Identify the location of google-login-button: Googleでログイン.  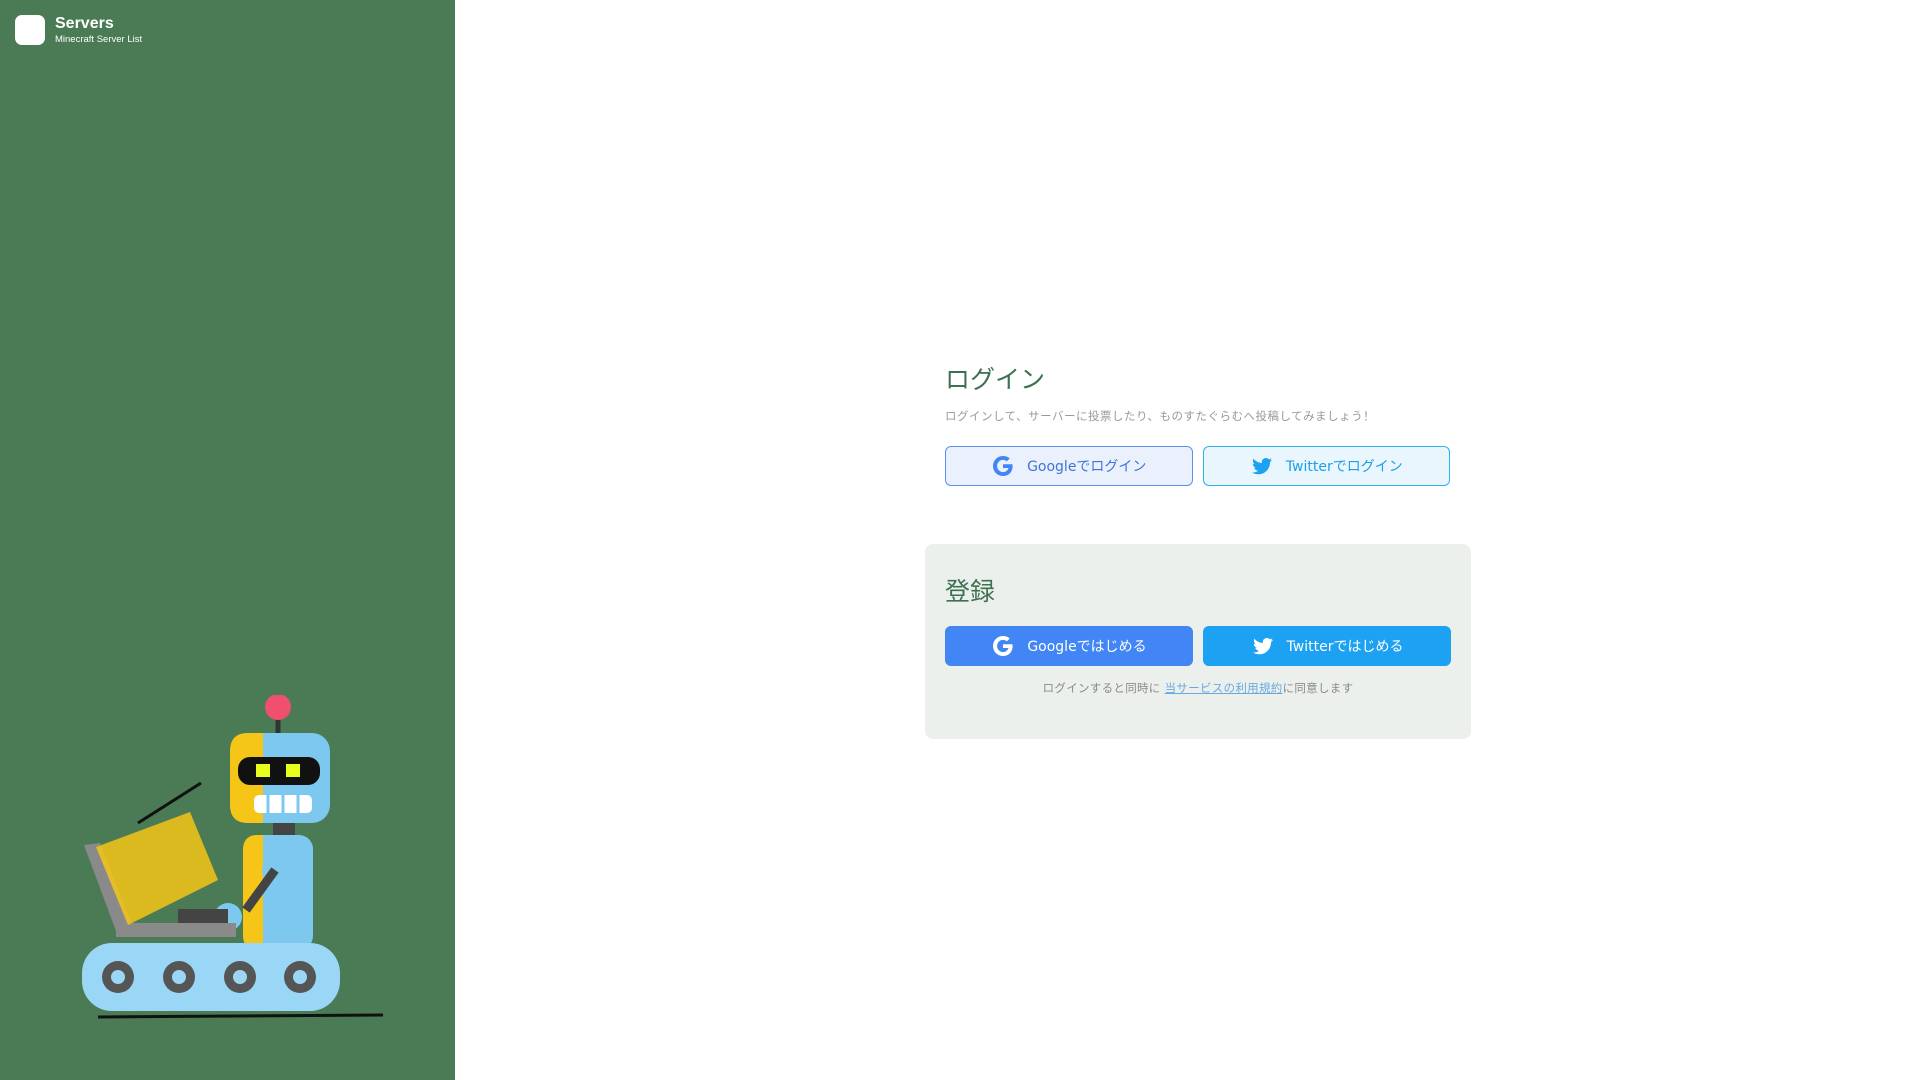
(1069, 466).